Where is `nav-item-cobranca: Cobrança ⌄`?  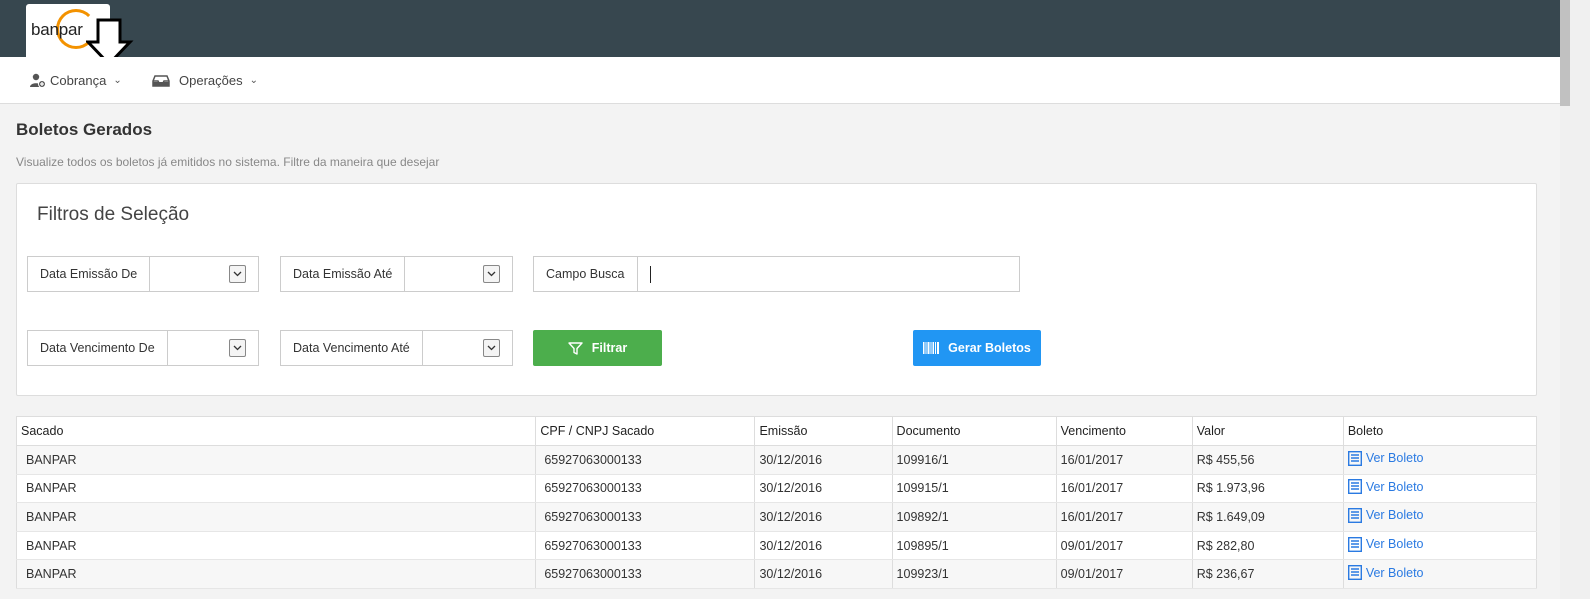
nav-item-cobranca: Cobrança ⌄ is located at coordinates (76, 80).